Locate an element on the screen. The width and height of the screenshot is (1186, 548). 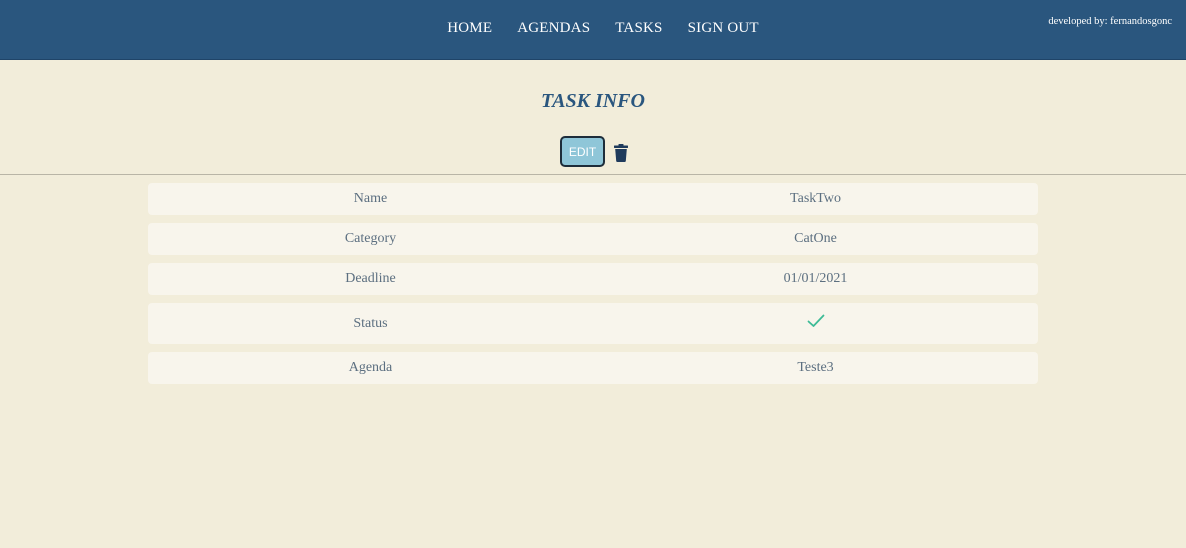
developer-credit: developed by: fernandosgonc is located at coordinates (1110, 21).